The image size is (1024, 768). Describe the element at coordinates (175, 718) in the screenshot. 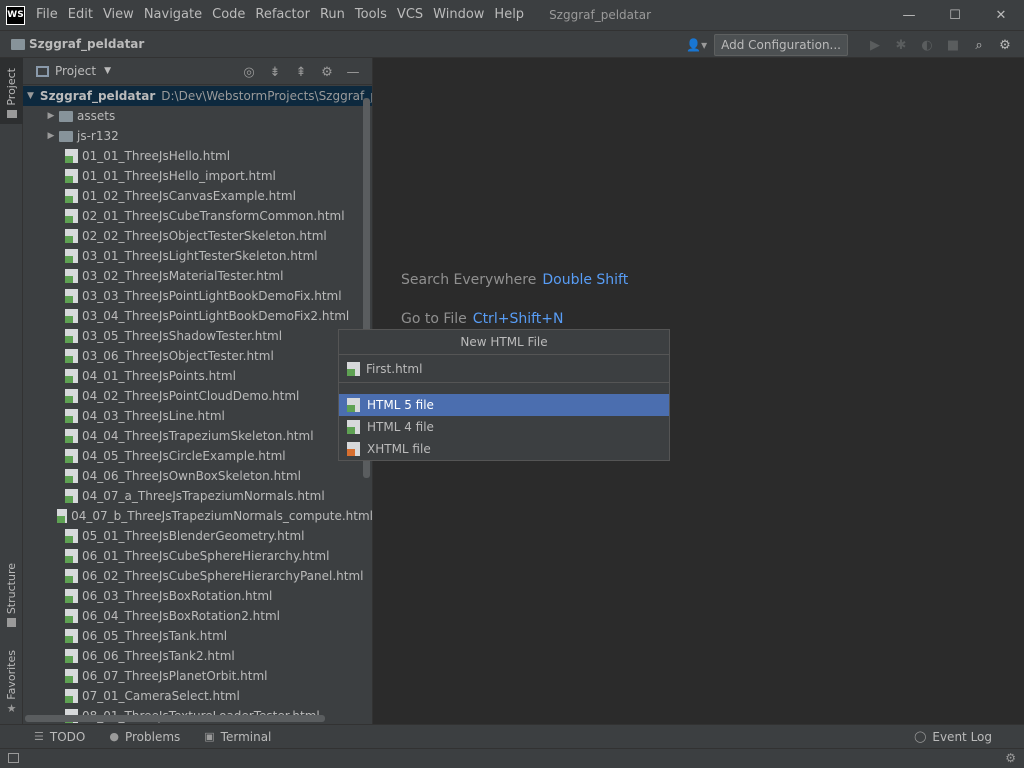

I see `horizontal-scrollbar` at that location.